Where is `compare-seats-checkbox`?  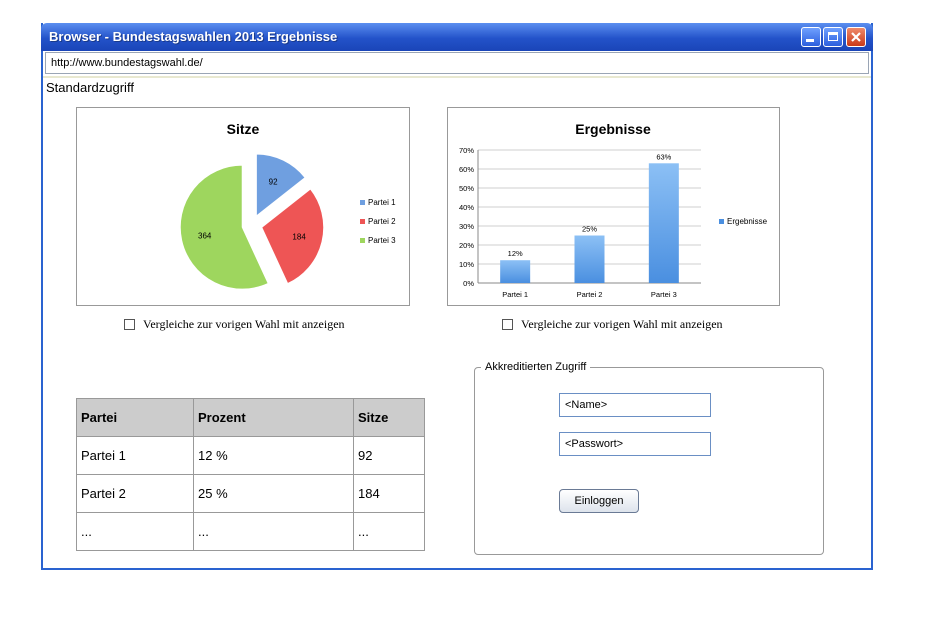
compare-seats-checkbox is located at coordinates (129, 324).